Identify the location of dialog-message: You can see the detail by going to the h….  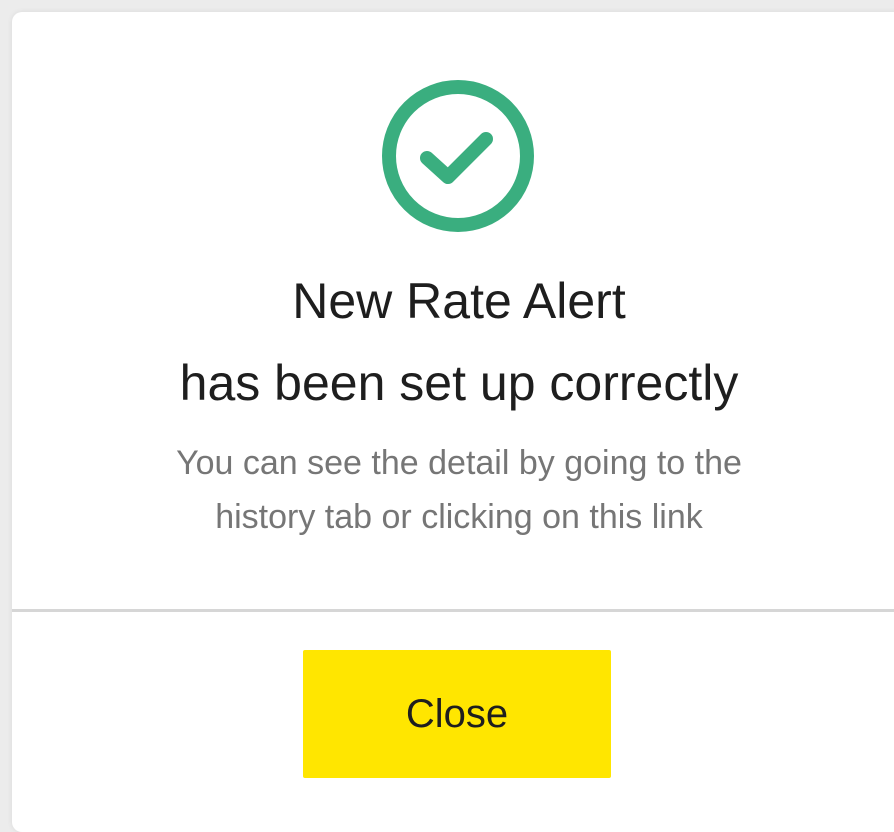
(453, 490).